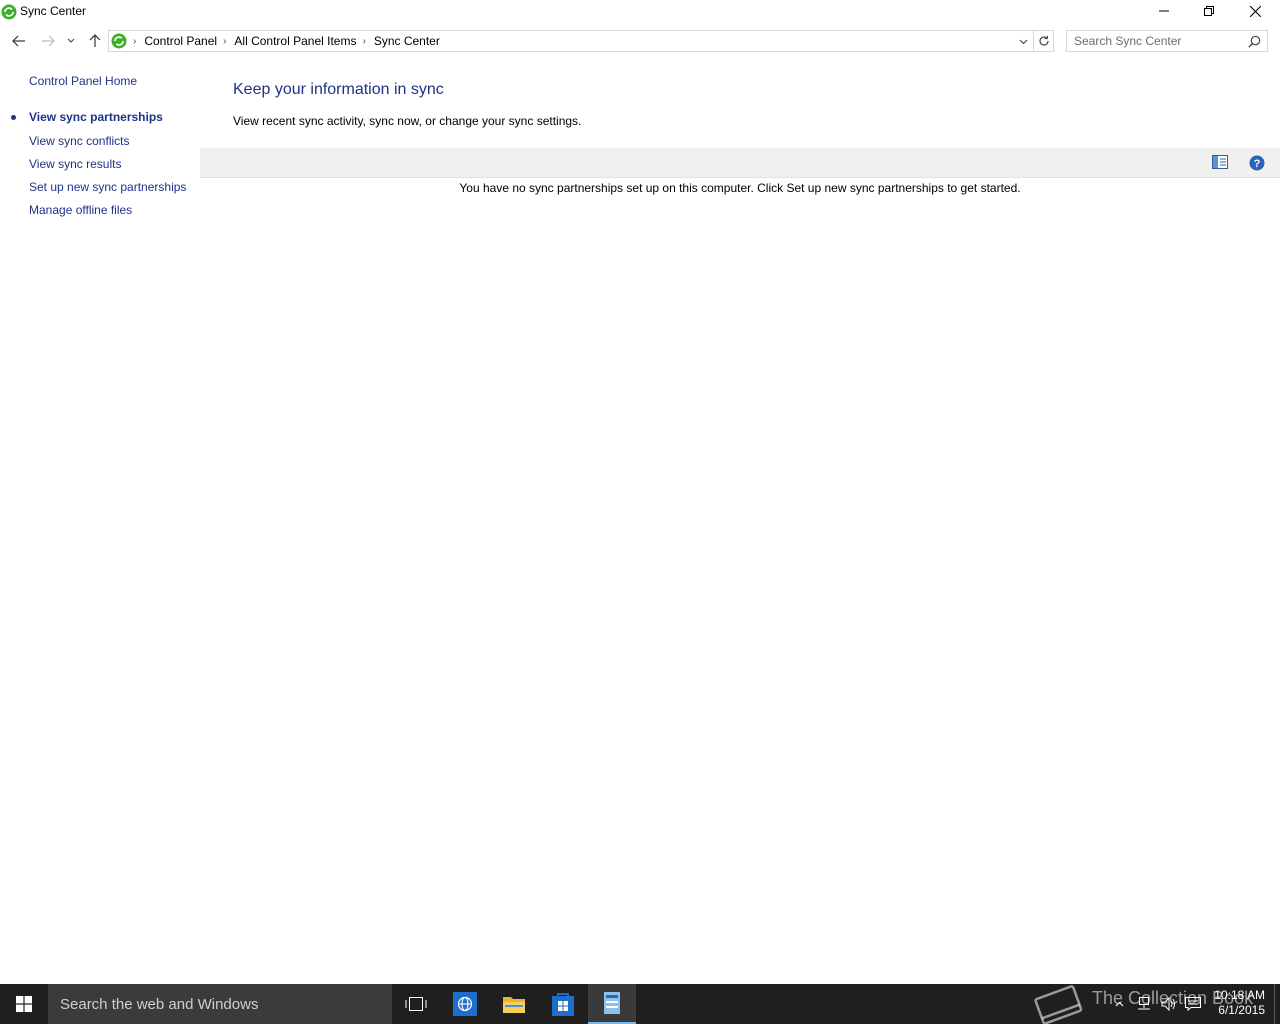  I want to click on volume-tray-button, so click(1169, 1004).